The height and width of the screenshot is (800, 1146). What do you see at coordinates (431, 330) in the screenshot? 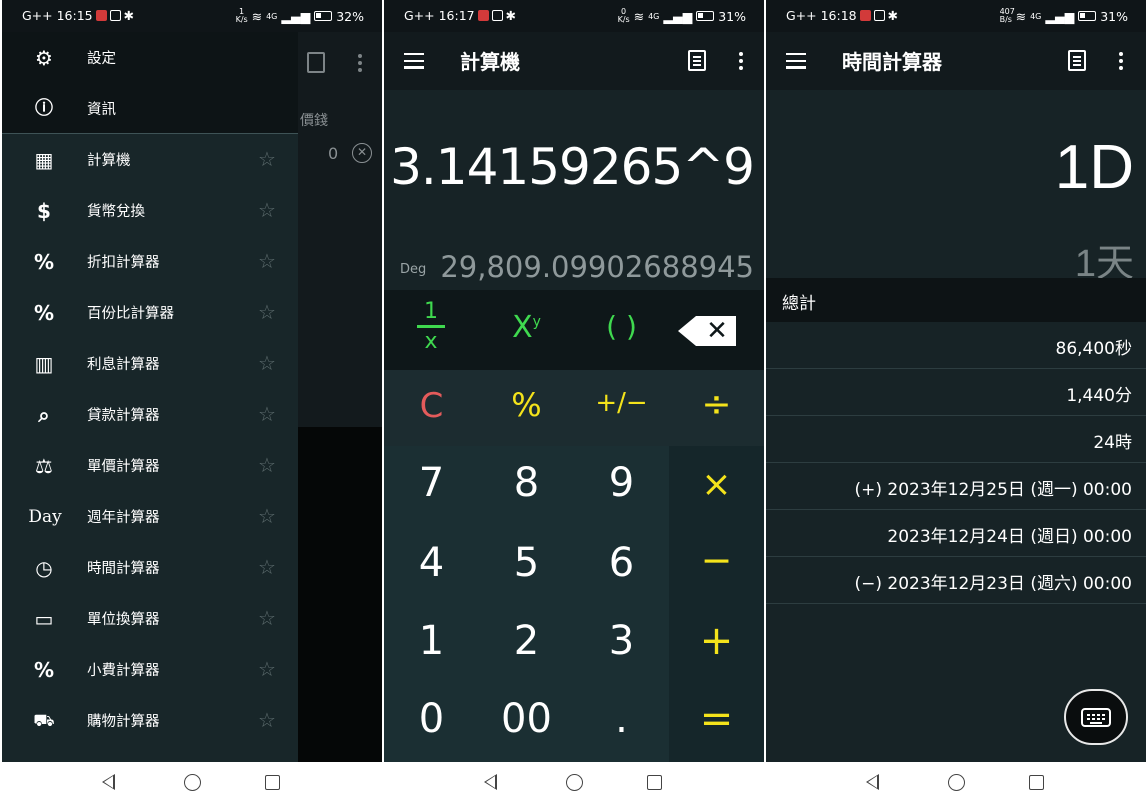
I see `reciprocal-button: 1x` at bounding box center [431, 330].